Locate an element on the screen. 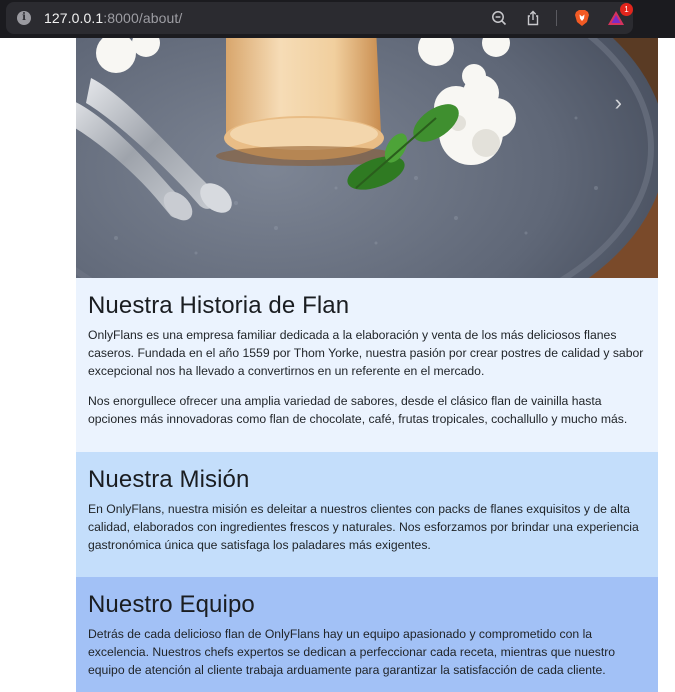 The height and width of the screenshot is (692, 675). rewards-badge: 1 is located at coordinates (626, 9).